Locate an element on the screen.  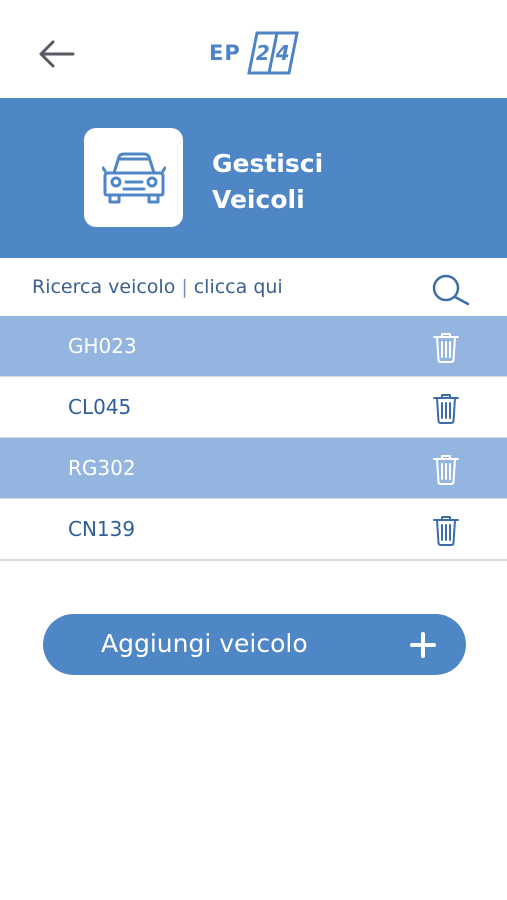
search-button is located at coordinates (451, 290).